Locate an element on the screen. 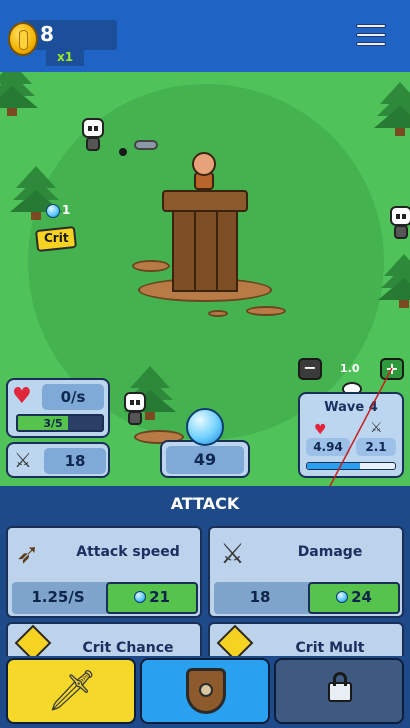 The height and width of the screenshot is (728, 410). enemy-damage: 2.1 is located at coordinates (376, 447).